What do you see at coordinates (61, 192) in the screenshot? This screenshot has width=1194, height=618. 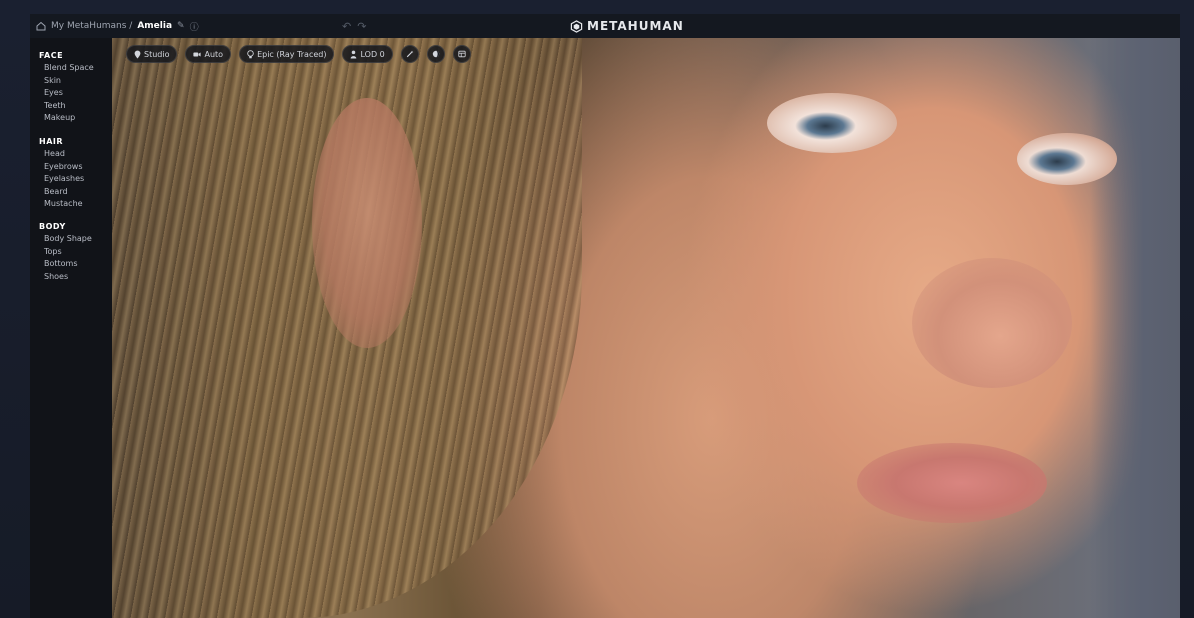 I see `sidebar-item-beard: Beard` at bounding box center [61, 192].